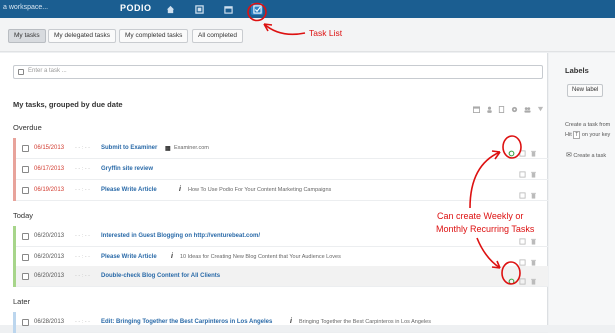 This screenshot has width=615, height=333. What do you see at coordinates (199, 9) in the screenshot?
I see `app-icon` at bounding box center [199, 9].